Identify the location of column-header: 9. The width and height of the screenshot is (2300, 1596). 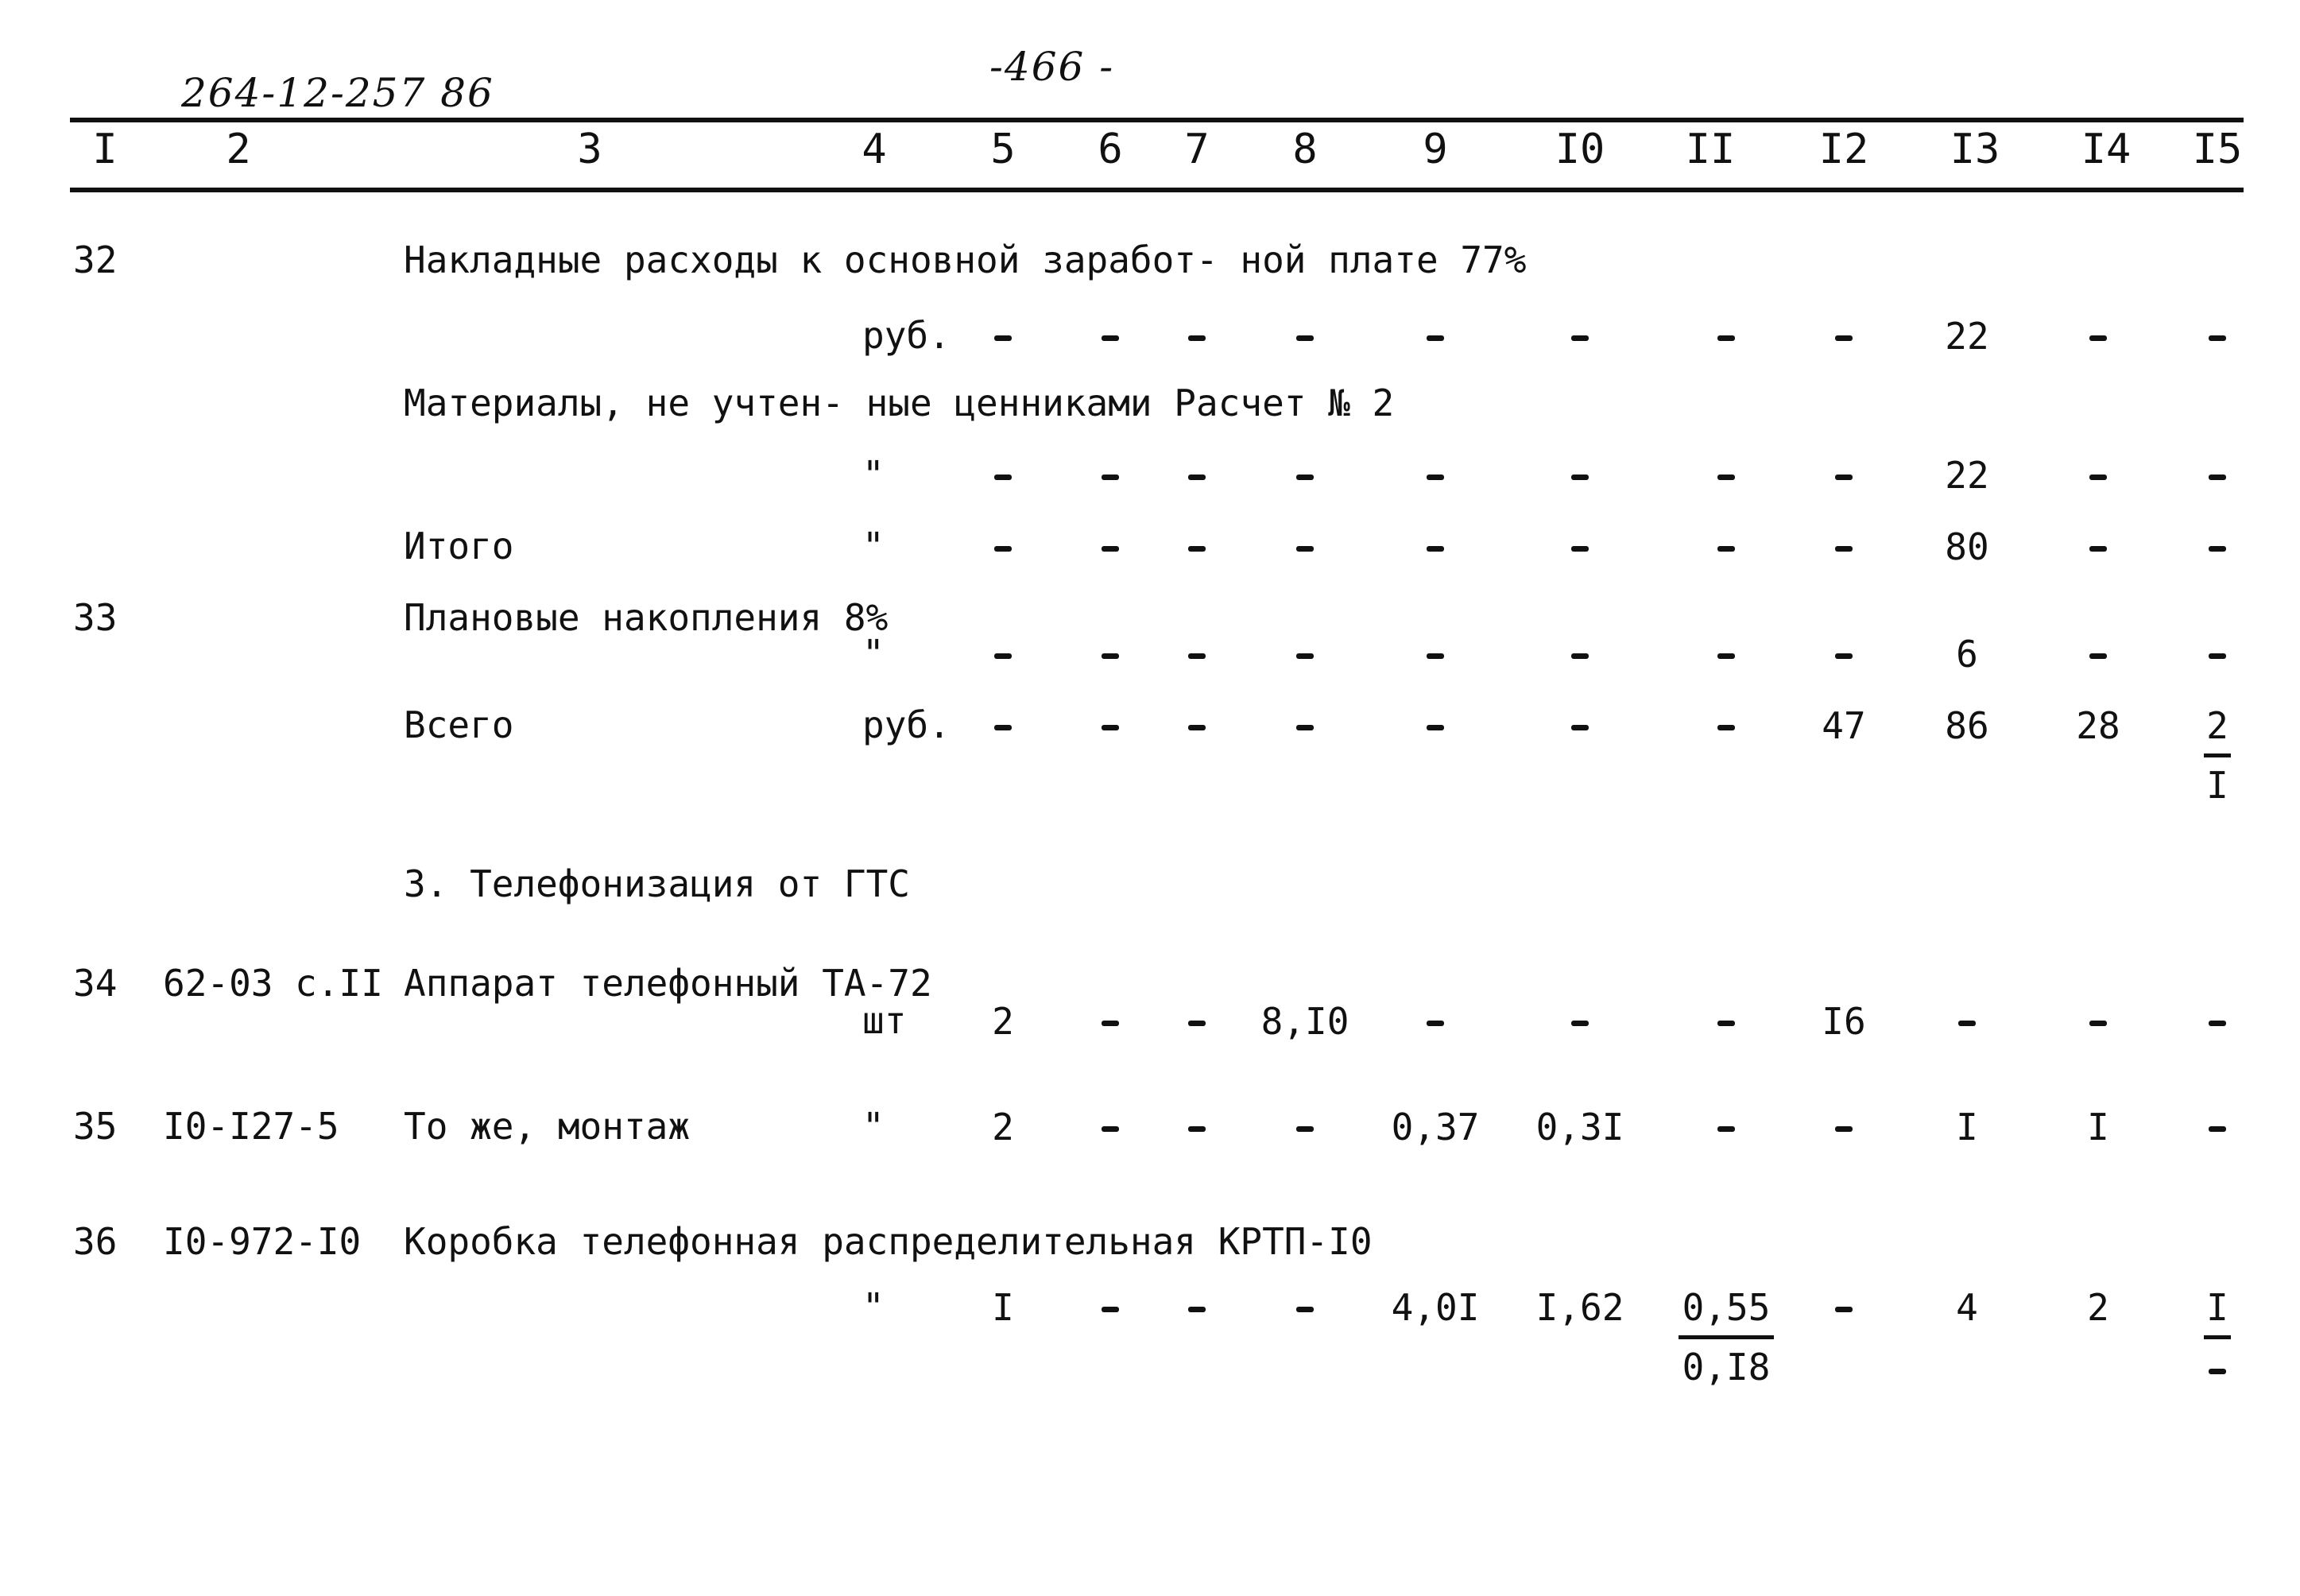
(1435, 149).